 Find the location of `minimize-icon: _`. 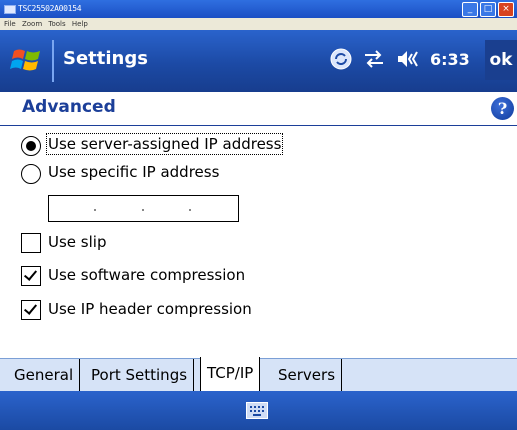

minimize-icon: _ is located at coordinates (470, 9).